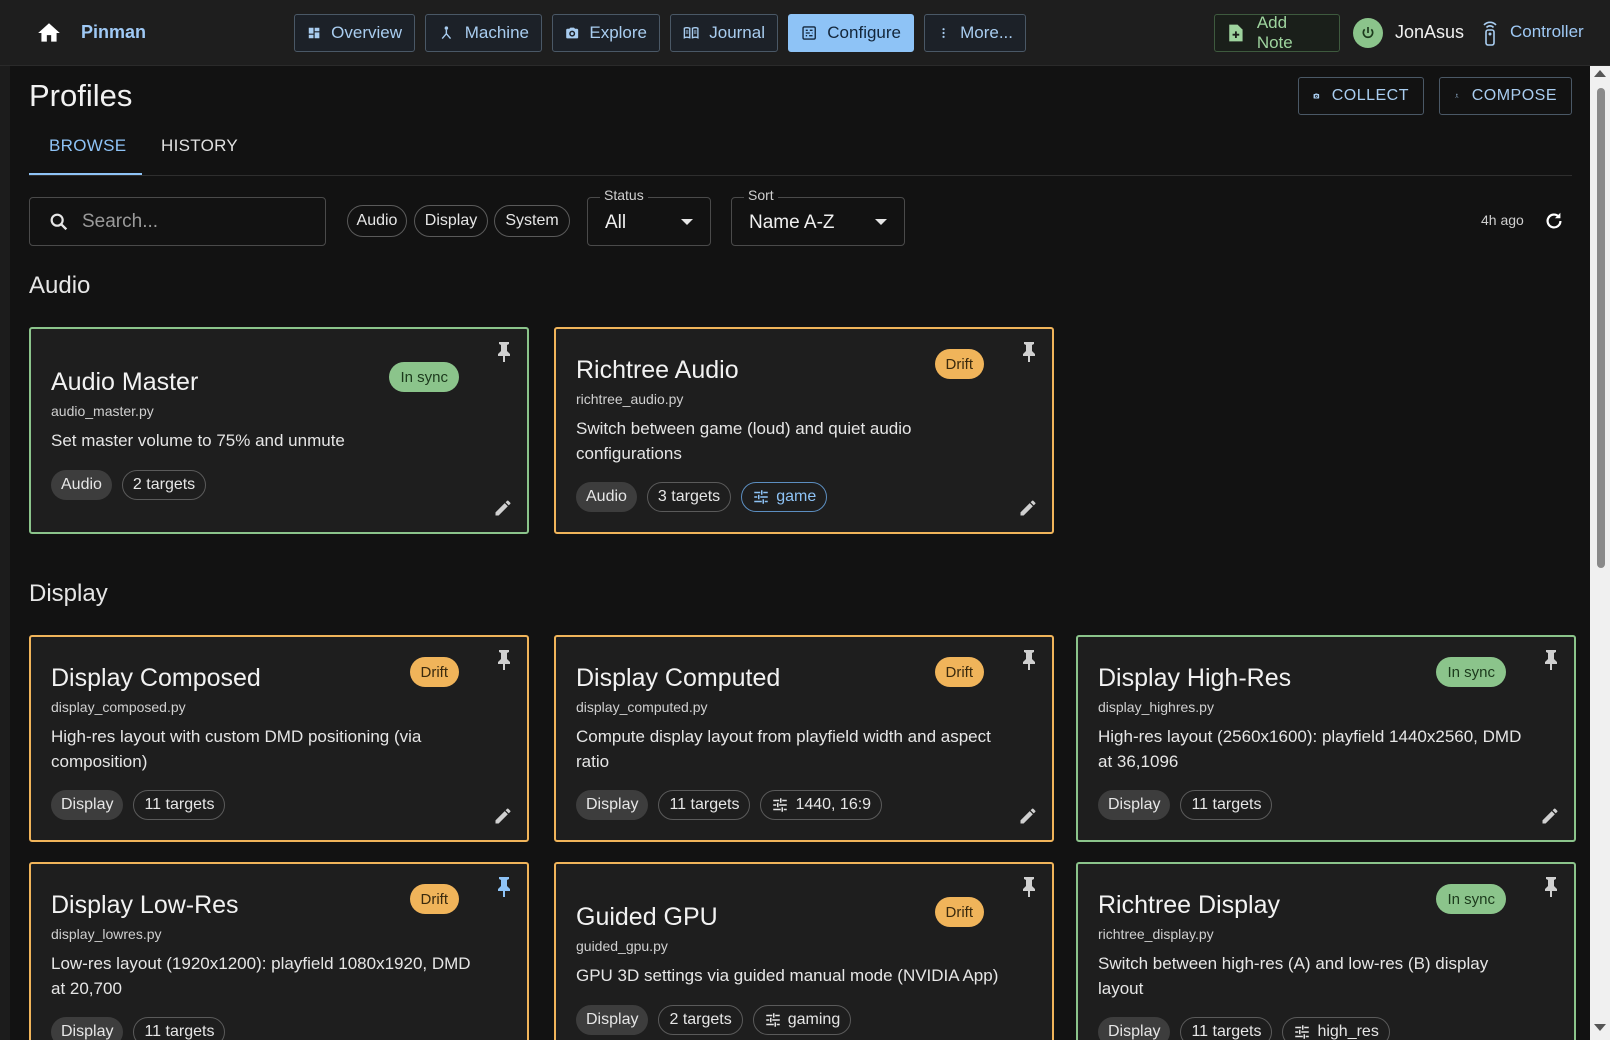 This screenshot has width=1610, height=1040. I want to click on compose-button: COMPOSE, so click(1505, 96).